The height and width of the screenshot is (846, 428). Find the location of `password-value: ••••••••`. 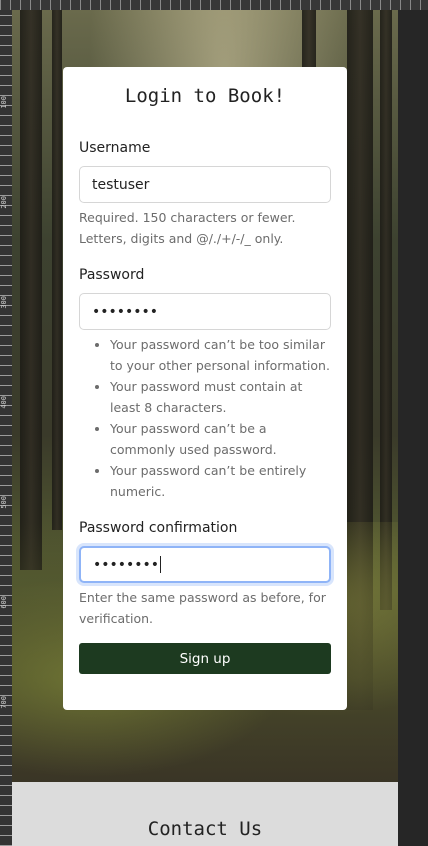

password-value: •••••••• is located at coordinates (125, 311).